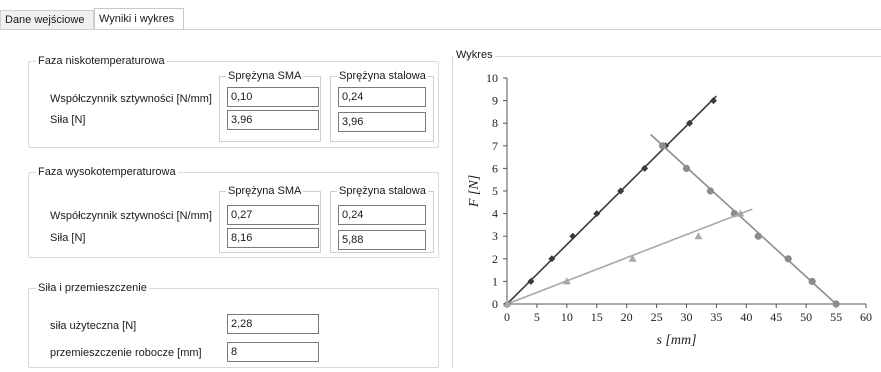 Image resolution: width=881 pixels, height=372 pixels. Describe the element at coordinates (716, 317) in the screenshot. I see `x-tick-label: 35` at that location.